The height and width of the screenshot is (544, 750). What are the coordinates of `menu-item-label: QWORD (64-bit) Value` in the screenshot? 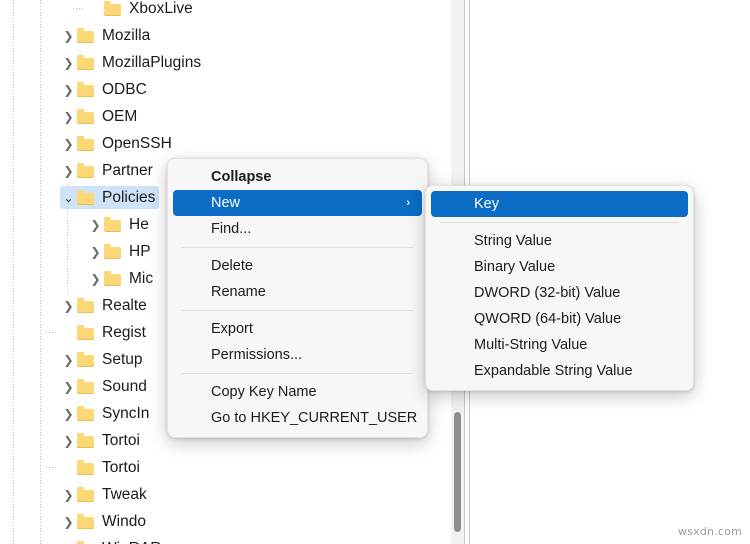 It's located at (548, 319).